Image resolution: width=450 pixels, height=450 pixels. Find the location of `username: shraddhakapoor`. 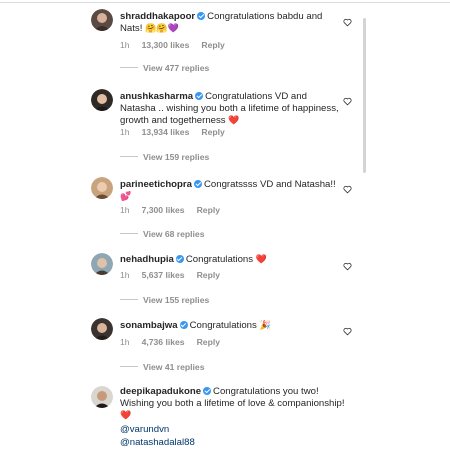

username: shraddhakapoor is located at coordinates (157, 16).